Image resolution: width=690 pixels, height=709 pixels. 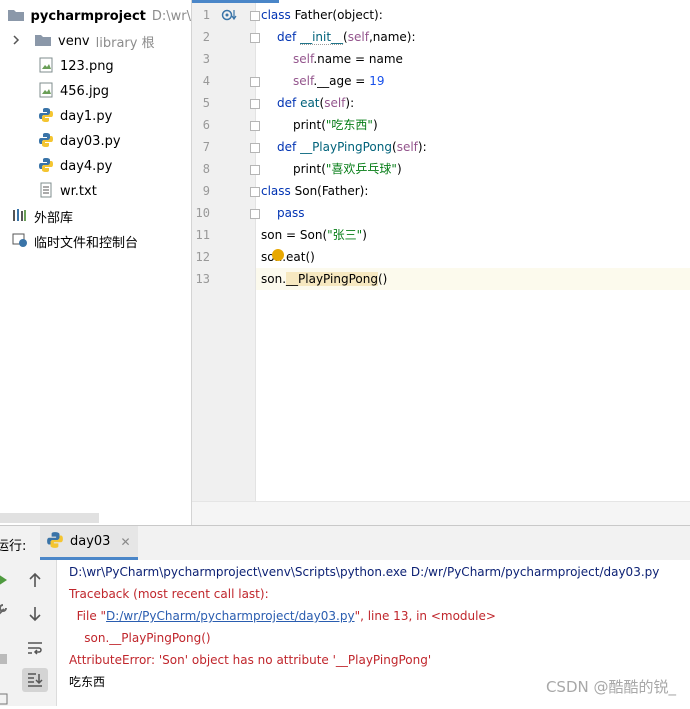 I want to click on tree-item-label: 456.jpg, so click(x=85, y=91).